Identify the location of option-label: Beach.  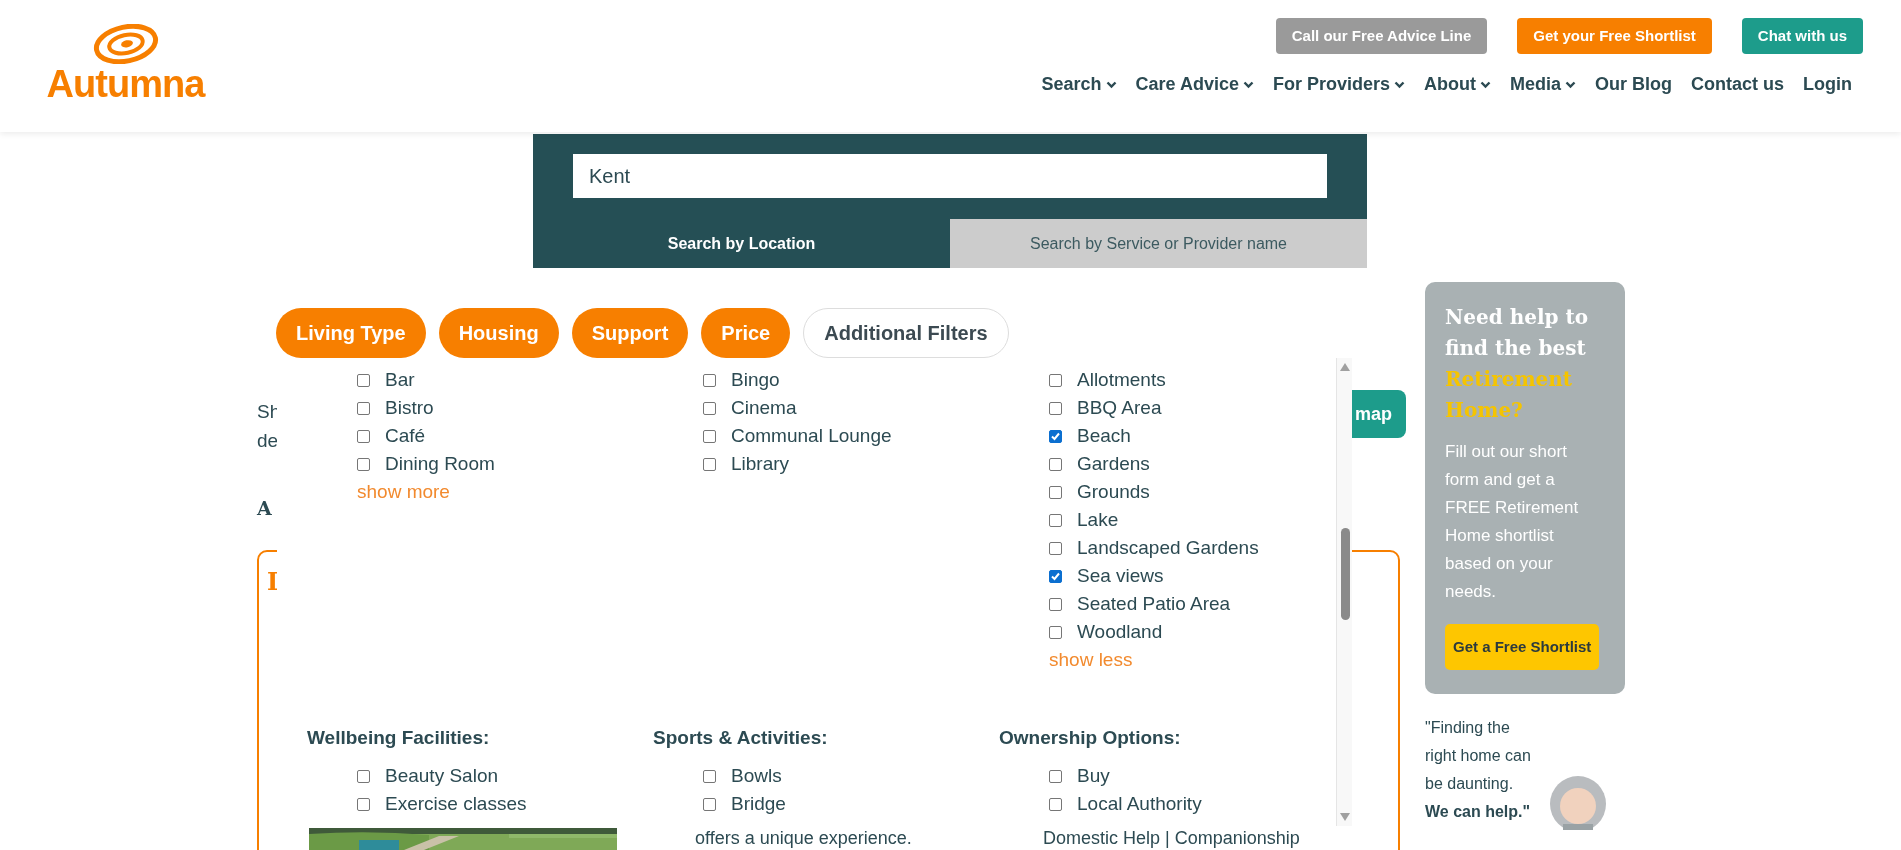
(1104, 436).